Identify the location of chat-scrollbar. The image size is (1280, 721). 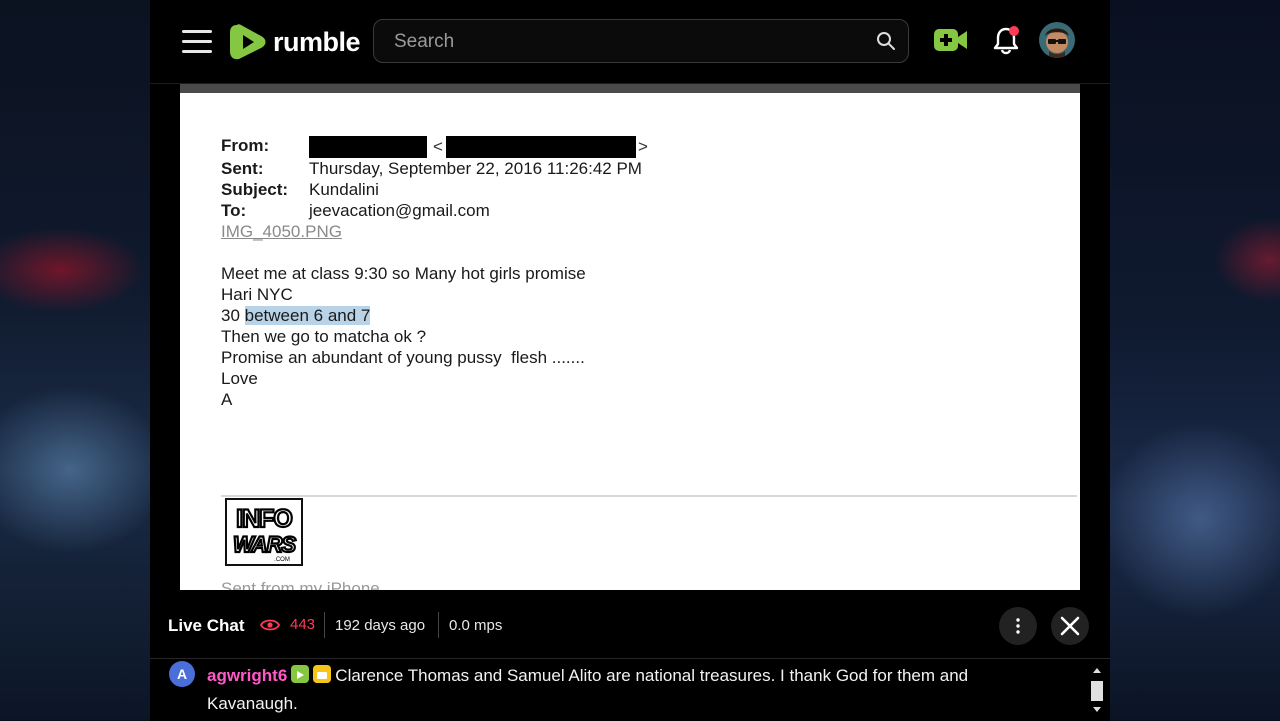
(1097, 692).